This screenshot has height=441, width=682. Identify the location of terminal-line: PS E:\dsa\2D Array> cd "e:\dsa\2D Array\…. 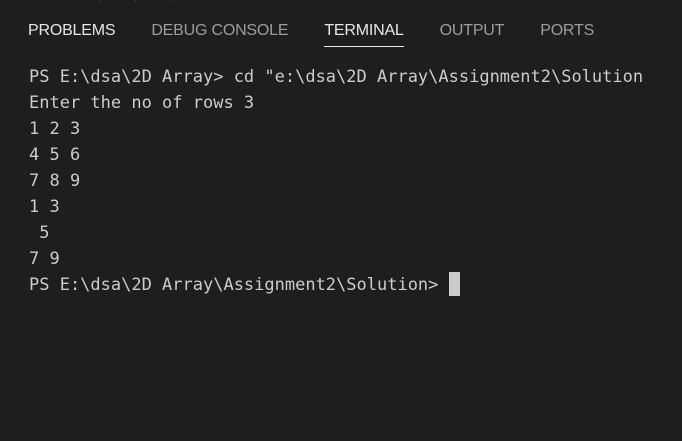
(336, 77).